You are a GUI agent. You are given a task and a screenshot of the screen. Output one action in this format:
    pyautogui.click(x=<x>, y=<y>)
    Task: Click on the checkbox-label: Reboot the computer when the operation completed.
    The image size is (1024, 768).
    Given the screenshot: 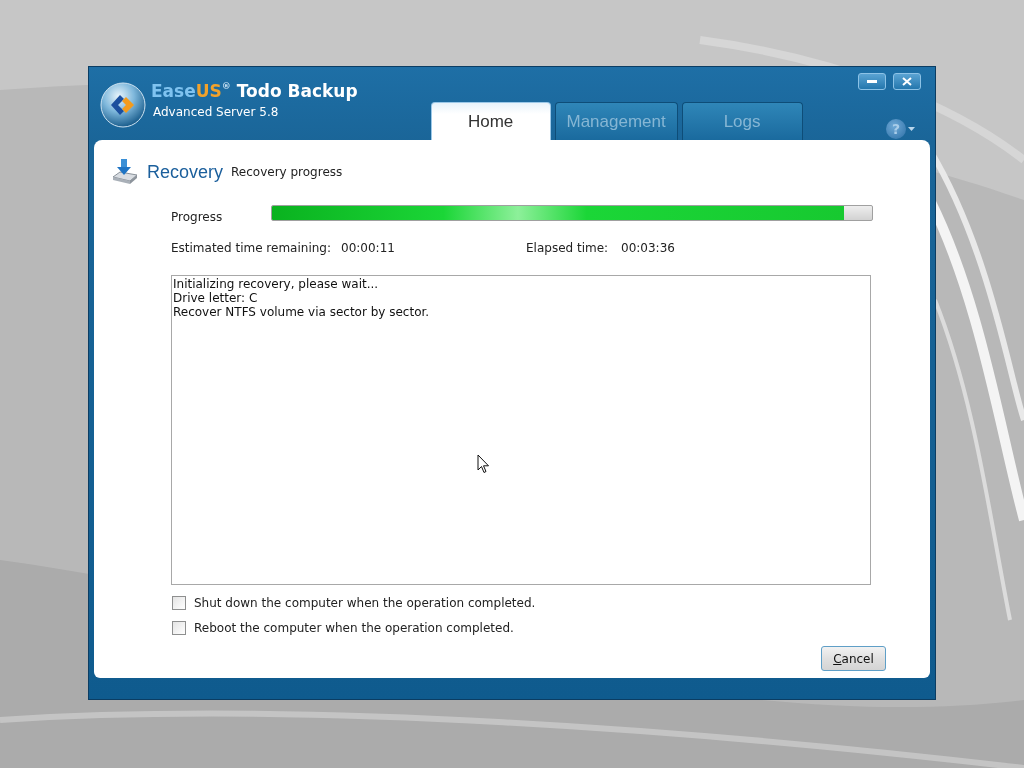 What is the action you would take?
    pyautogui.click(x=354, y=627)
    